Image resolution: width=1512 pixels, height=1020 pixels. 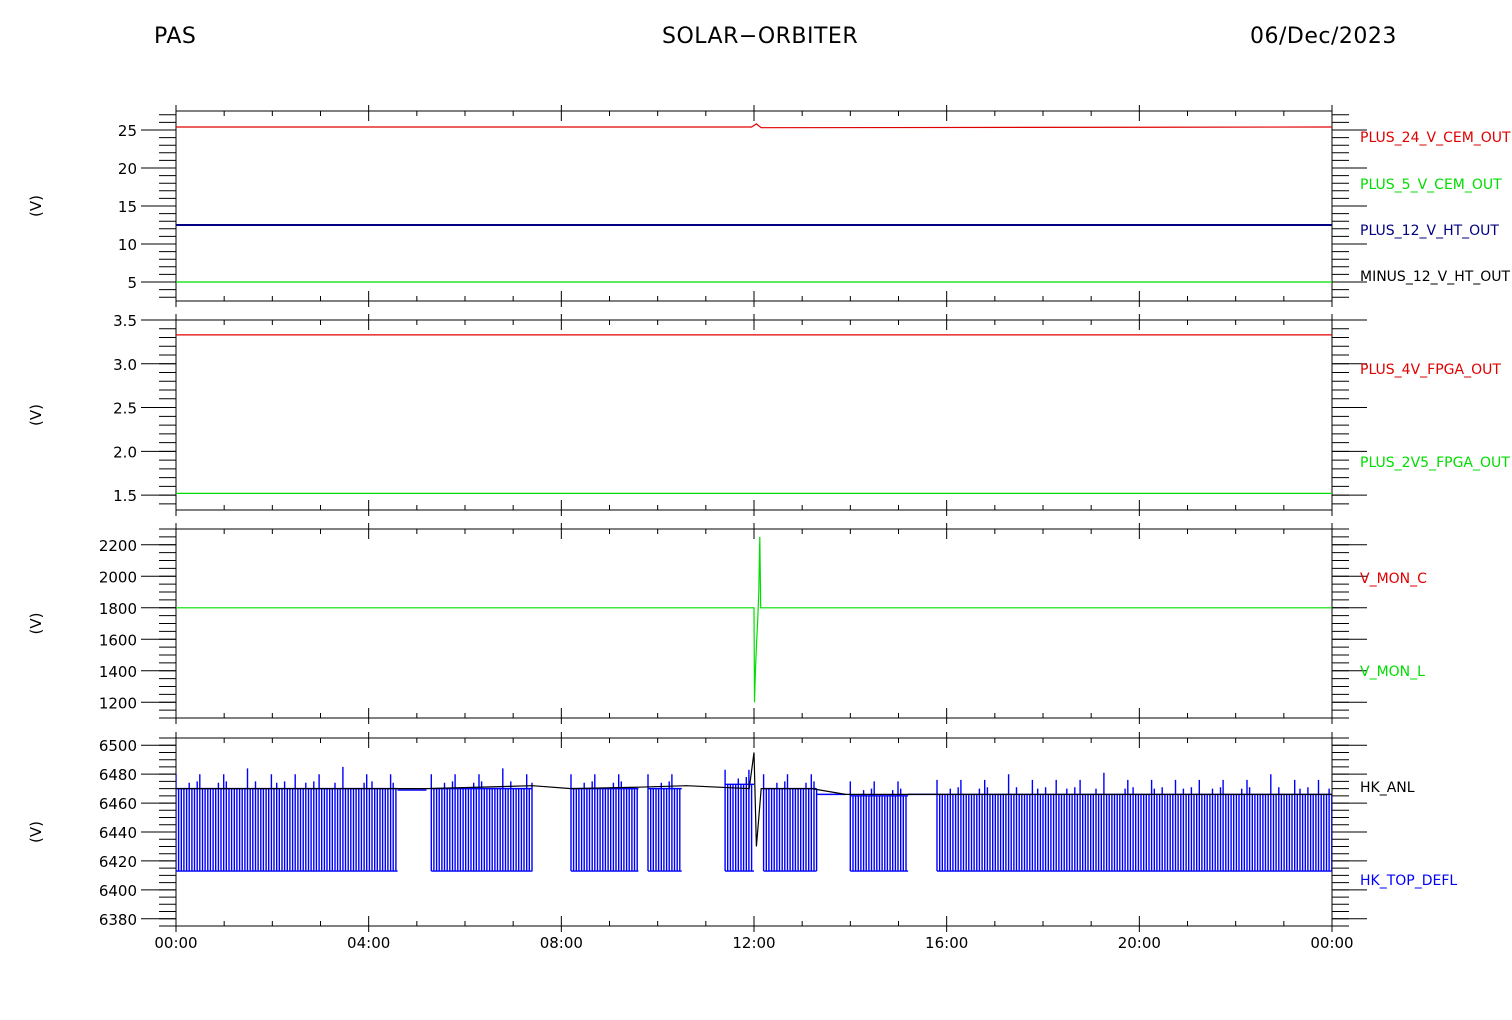 What do you see at coordinates (125, 321) in the screenshot?
I see `y-tick-label: 3.5` at bounding box center [125, 321].